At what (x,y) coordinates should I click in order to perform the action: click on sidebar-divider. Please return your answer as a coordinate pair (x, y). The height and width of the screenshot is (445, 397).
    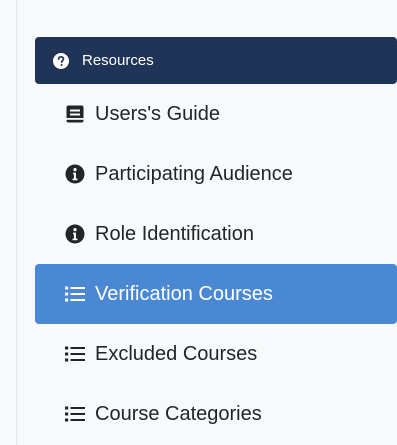
    Looking at the image, I should click on (16, 222).